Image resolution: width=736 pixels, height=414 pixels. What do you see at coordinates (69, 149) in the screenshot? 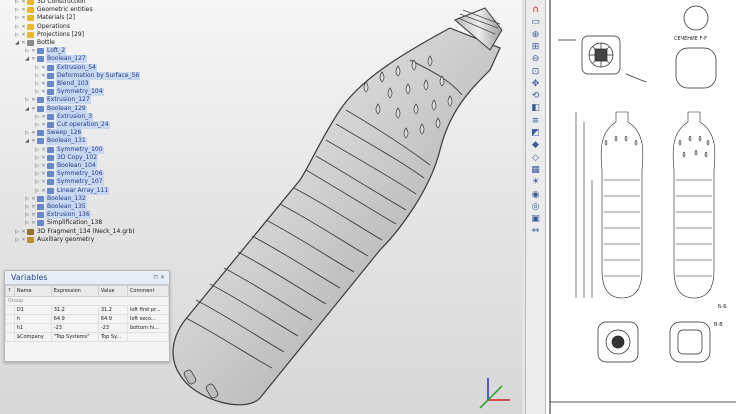
I see `tree-item: ▷ ✕ Symmetry_100` at bounding box center [69, 149].